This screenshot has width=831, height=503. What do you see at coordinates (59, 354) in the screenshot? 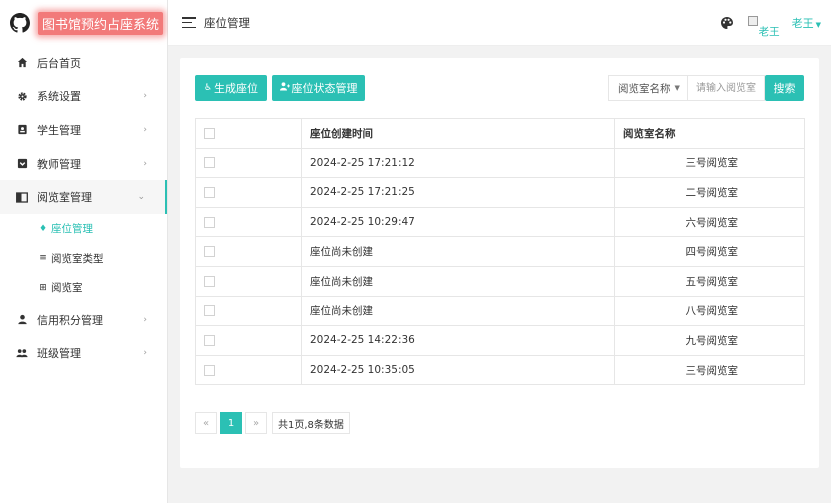
I see `sidebar-item-label: 班级管理` at bounding box center [59, 354].